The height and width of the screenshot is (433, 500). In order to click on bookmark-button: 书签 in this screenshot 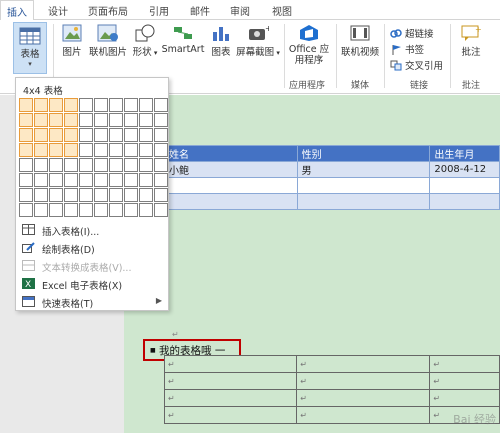, I will do `click(407, 50)`.